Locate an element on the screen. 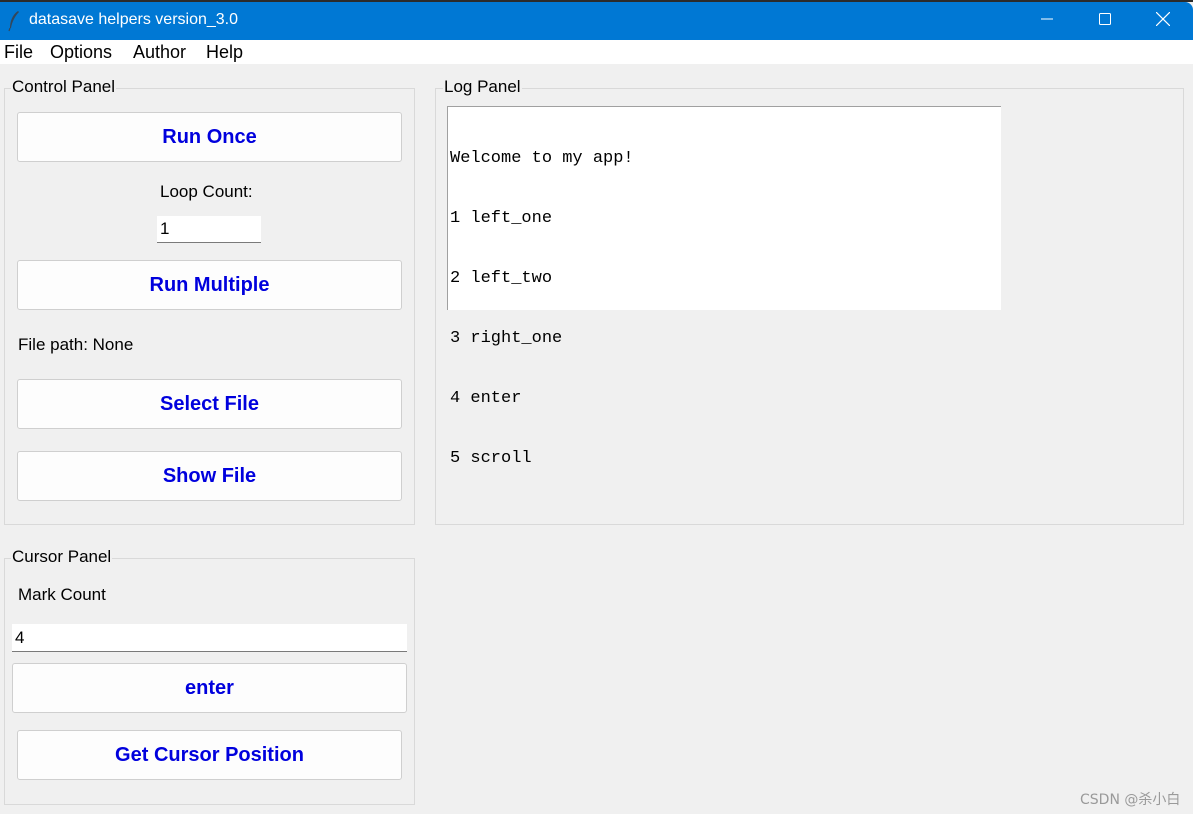 The width and height of the screenshot is (1193, 814). minimize-icon is located at coordinates (1047, 21).